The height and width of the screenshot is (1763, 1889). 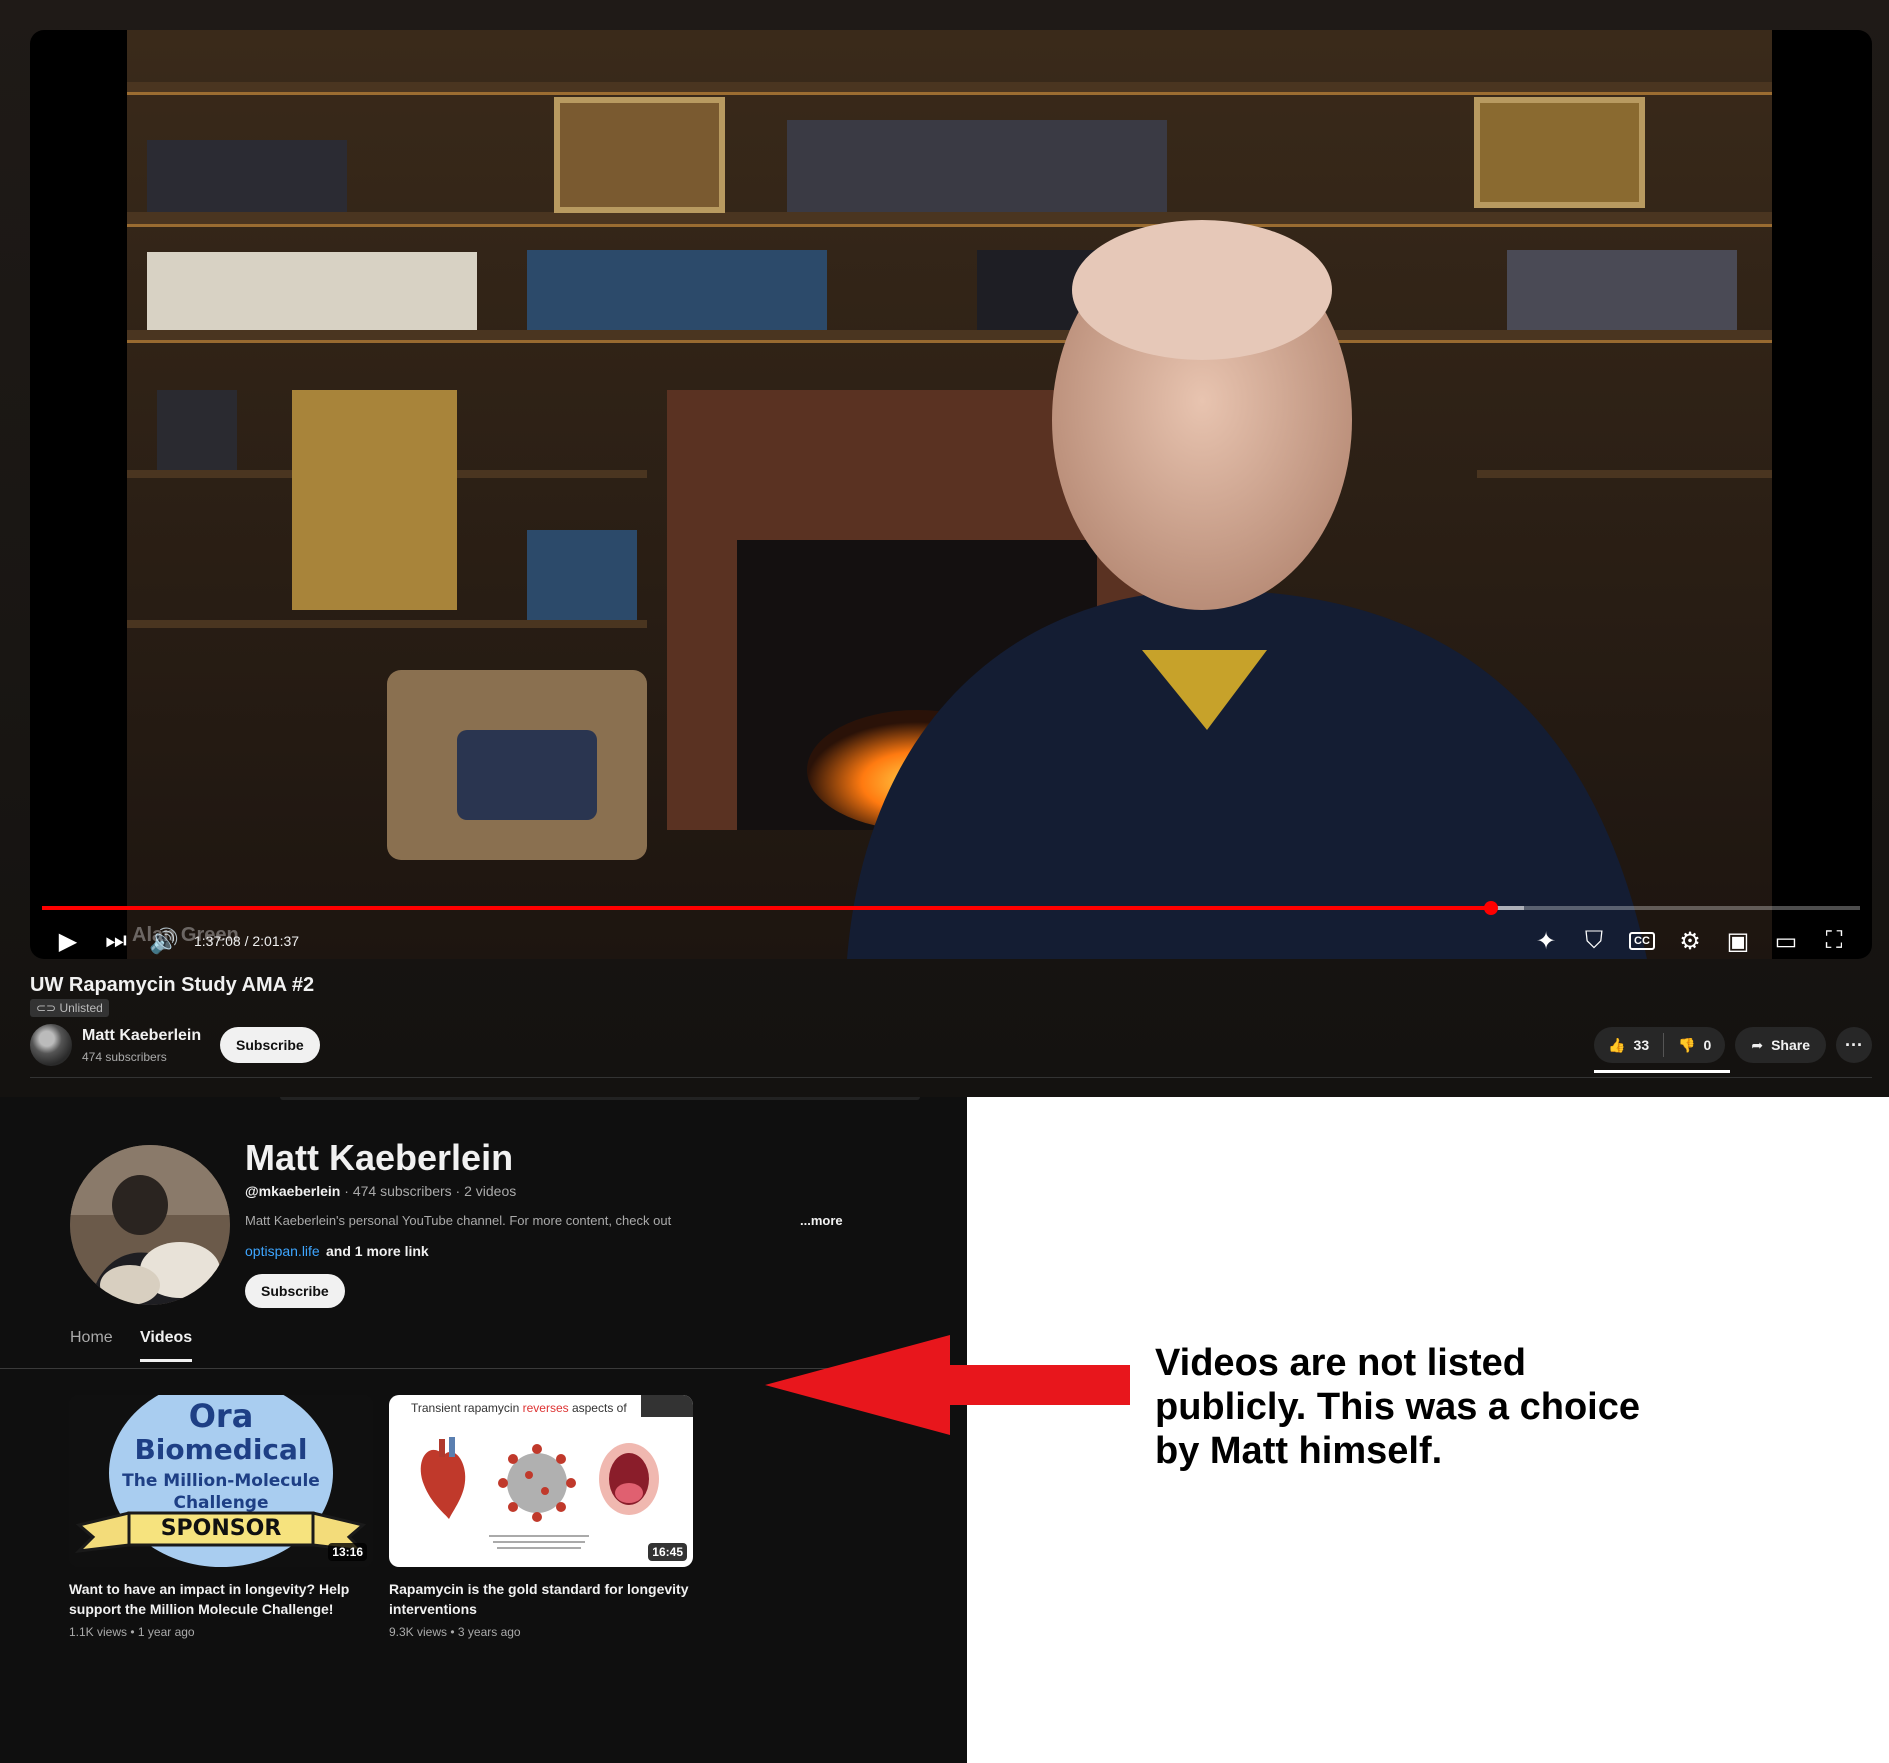 What do you see at coordinates (1786, 941) in the screenshot?
I see `theater-mode-icon: ▭` at bounding box center [1786, 941].